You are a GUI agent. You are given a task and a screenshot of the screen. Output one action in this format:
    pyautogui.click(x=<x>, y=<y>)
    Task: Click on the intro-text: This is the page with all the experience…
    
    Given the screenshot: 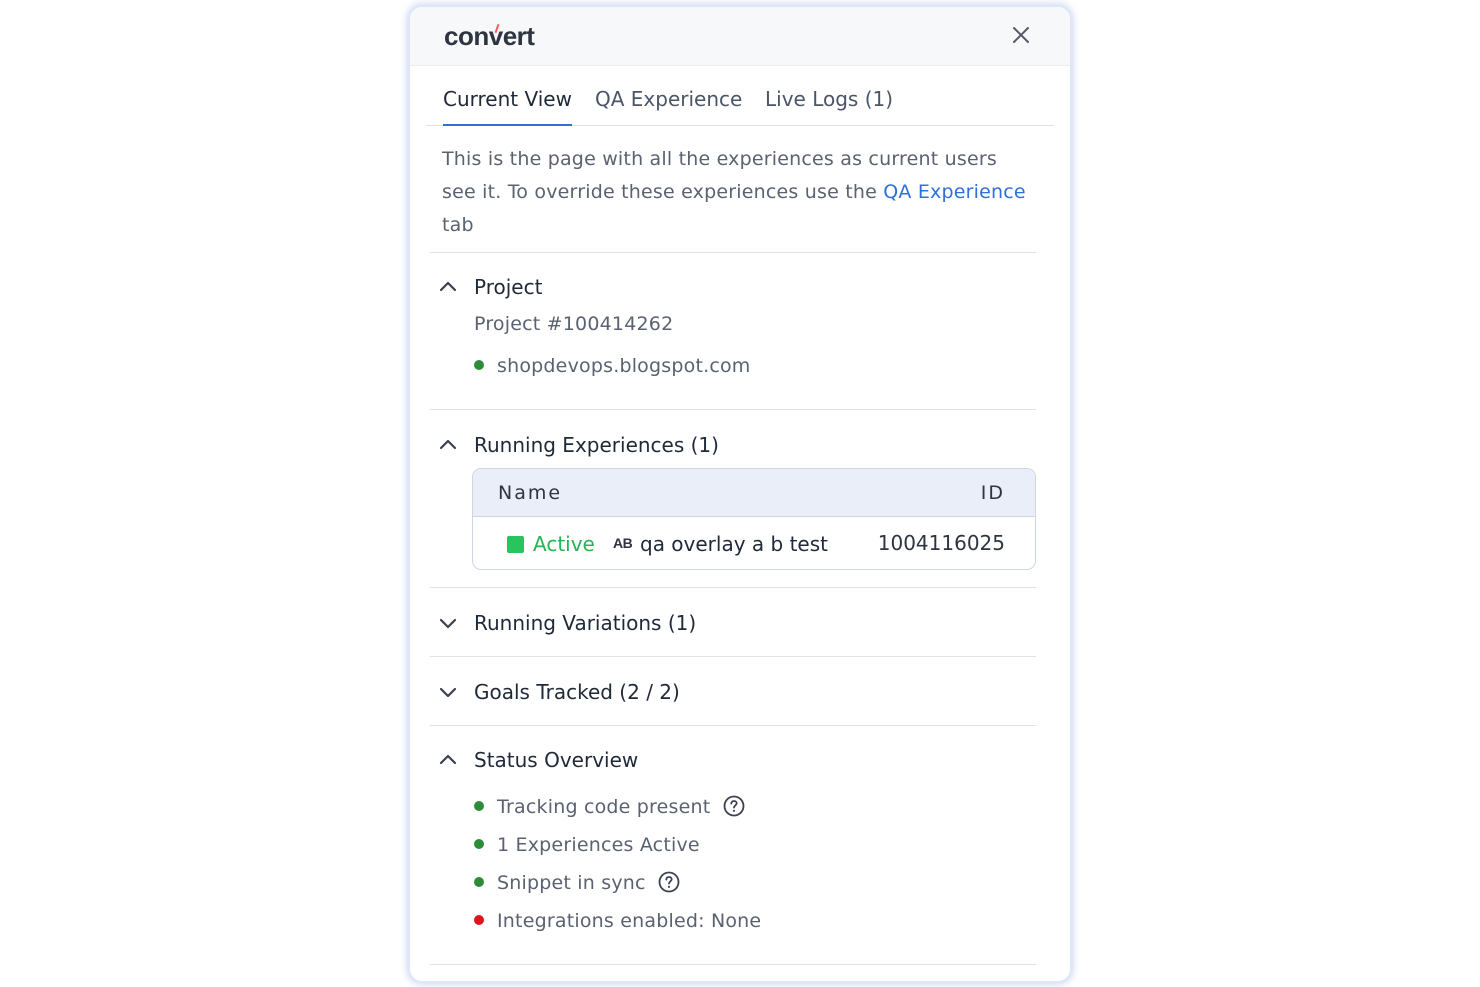 What is the action you would take?
    pyautogui.click(x=737, y=192)
    